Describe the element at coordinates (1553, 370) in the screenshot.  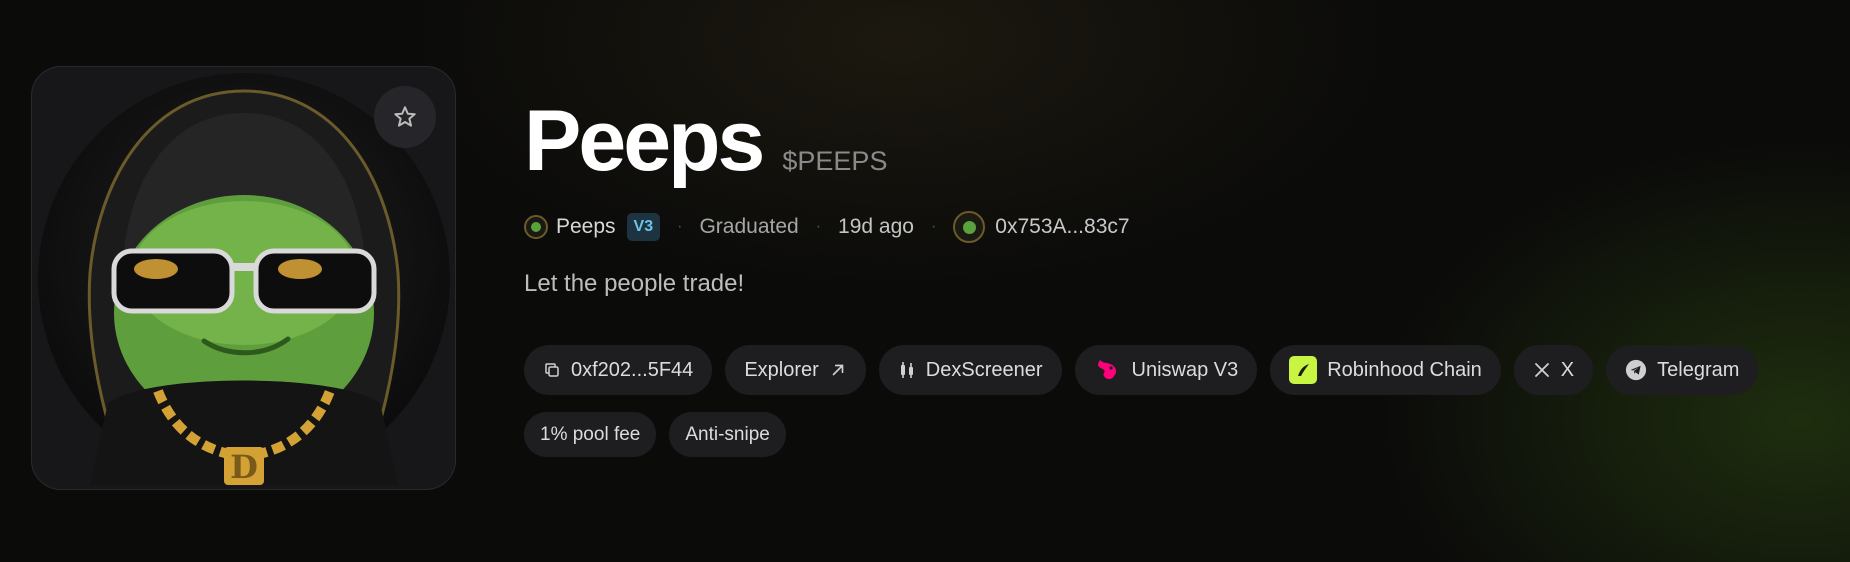
I see `x-link: X` at that location.